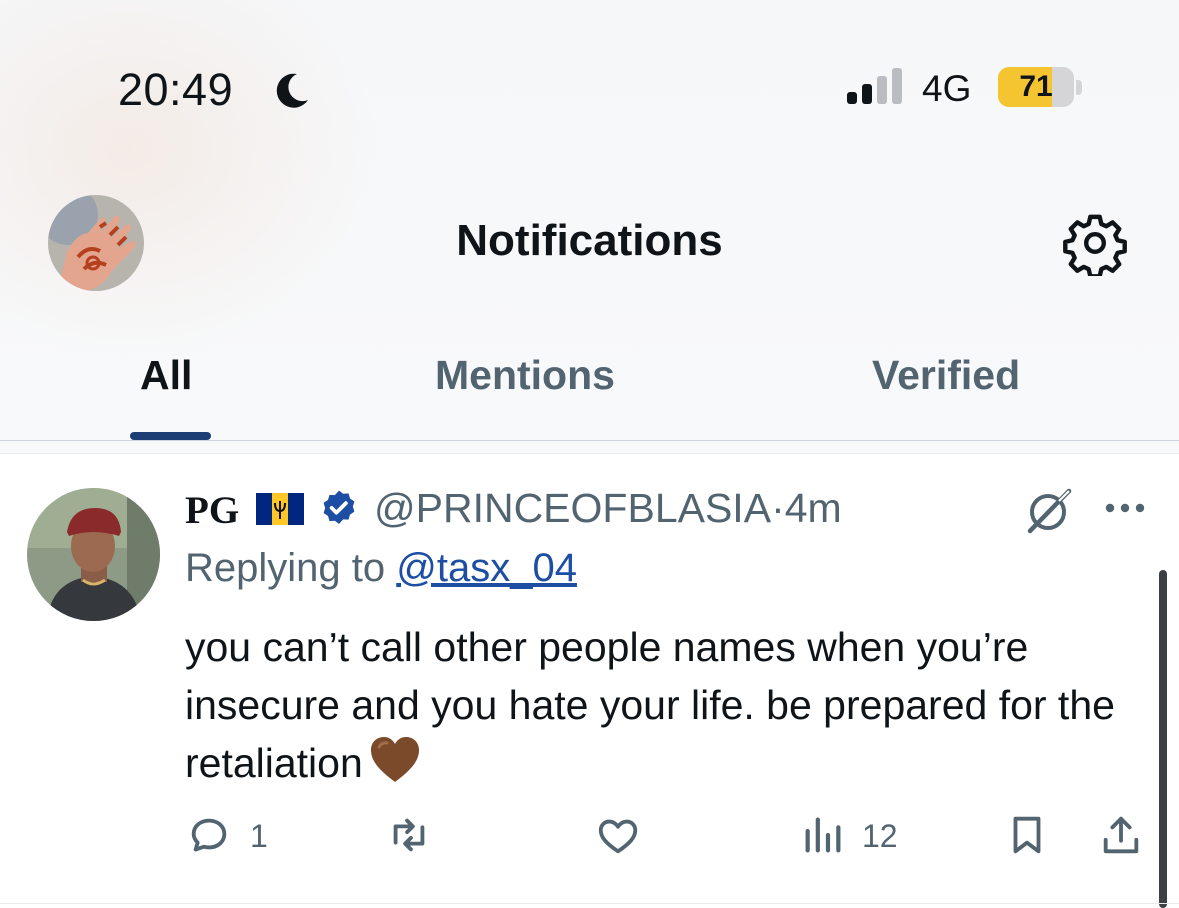 This screenshot has height=908, width=1179. I want to click on share-button, so click(1121, 837).